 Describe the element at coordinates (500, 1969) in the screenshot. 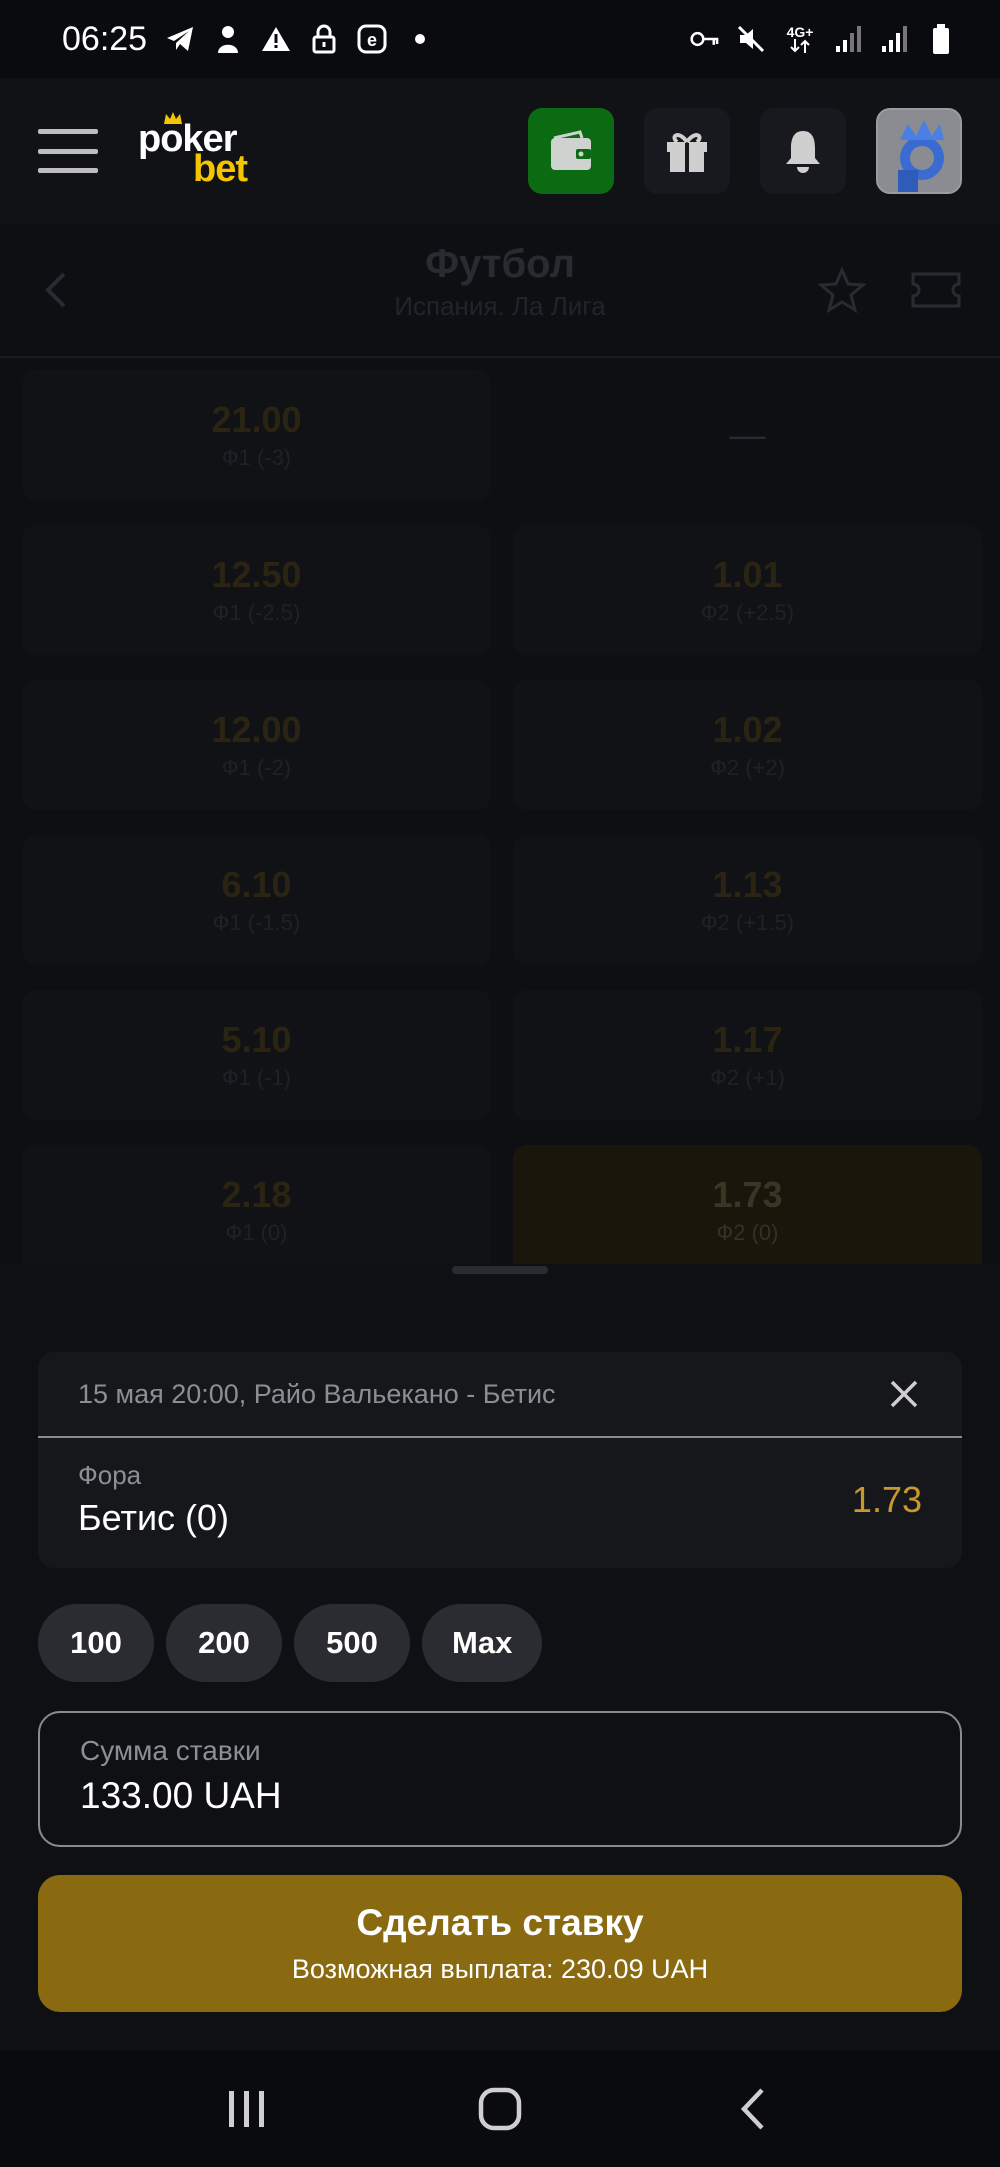

I see `potential-payout: Возможная выплата: 230.09 UAH` at that location.